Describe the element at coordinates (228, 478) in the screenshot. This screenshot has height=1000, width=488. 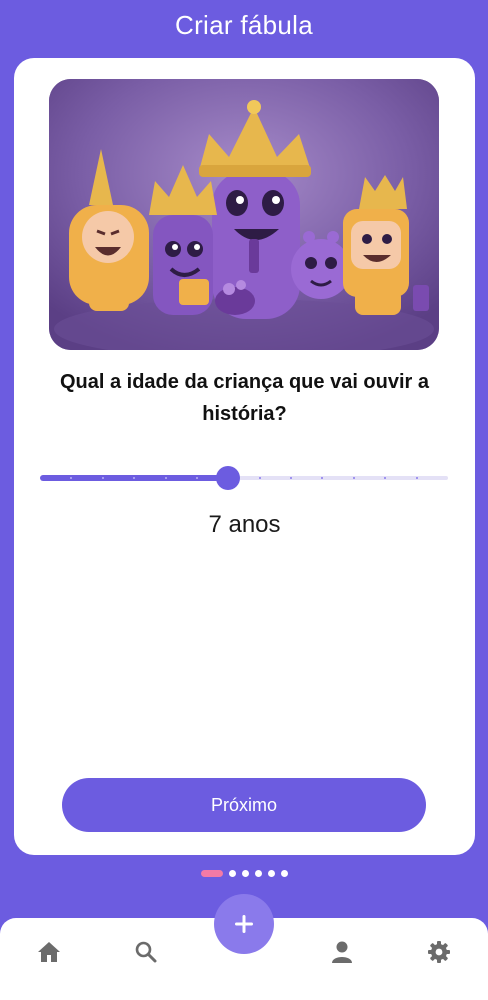
I see `slider-thumb` at that location.